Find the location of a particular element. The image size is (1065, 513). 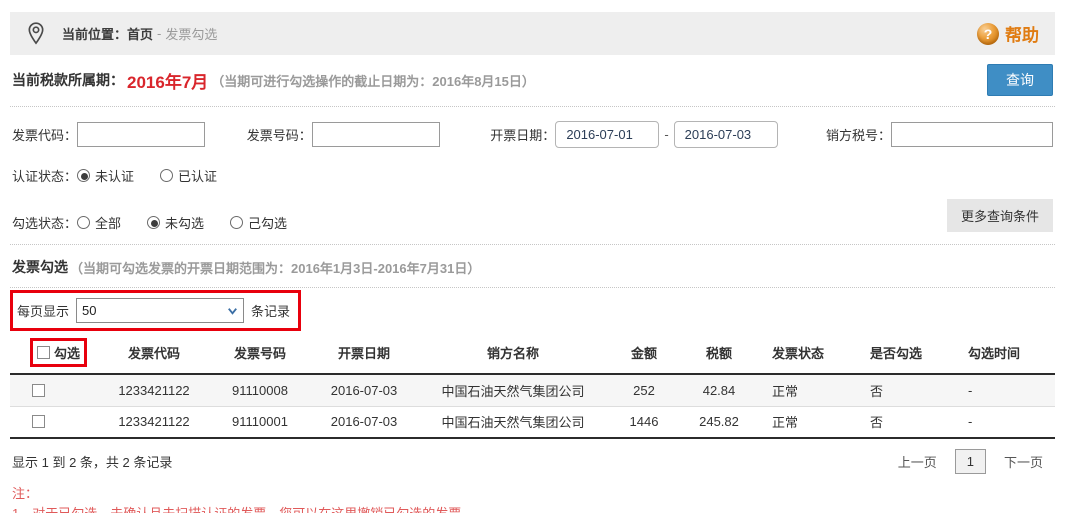

help-button: ? 帮助 is located at coordinates (1008, 33).